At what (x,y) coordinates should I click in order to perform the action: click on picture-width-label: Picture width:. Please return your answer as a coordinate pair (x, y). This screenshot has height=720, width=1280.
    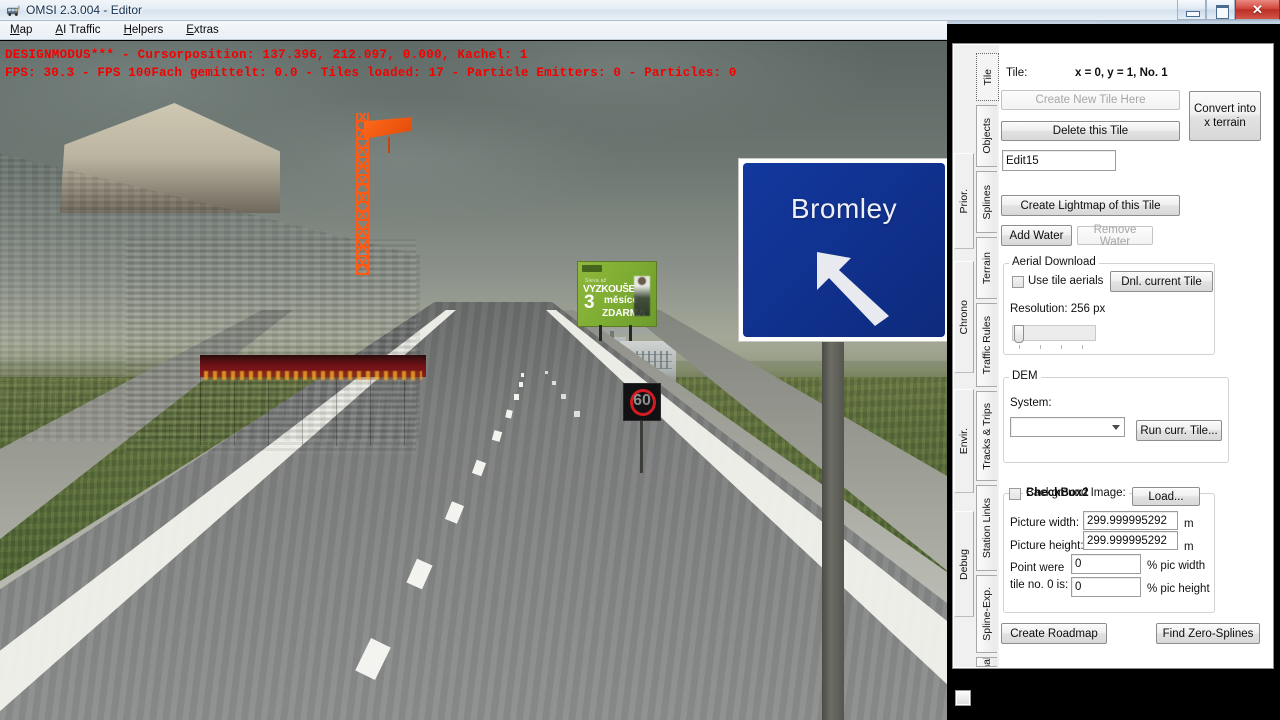
    Looking at the image, I should click on (1045, 523).